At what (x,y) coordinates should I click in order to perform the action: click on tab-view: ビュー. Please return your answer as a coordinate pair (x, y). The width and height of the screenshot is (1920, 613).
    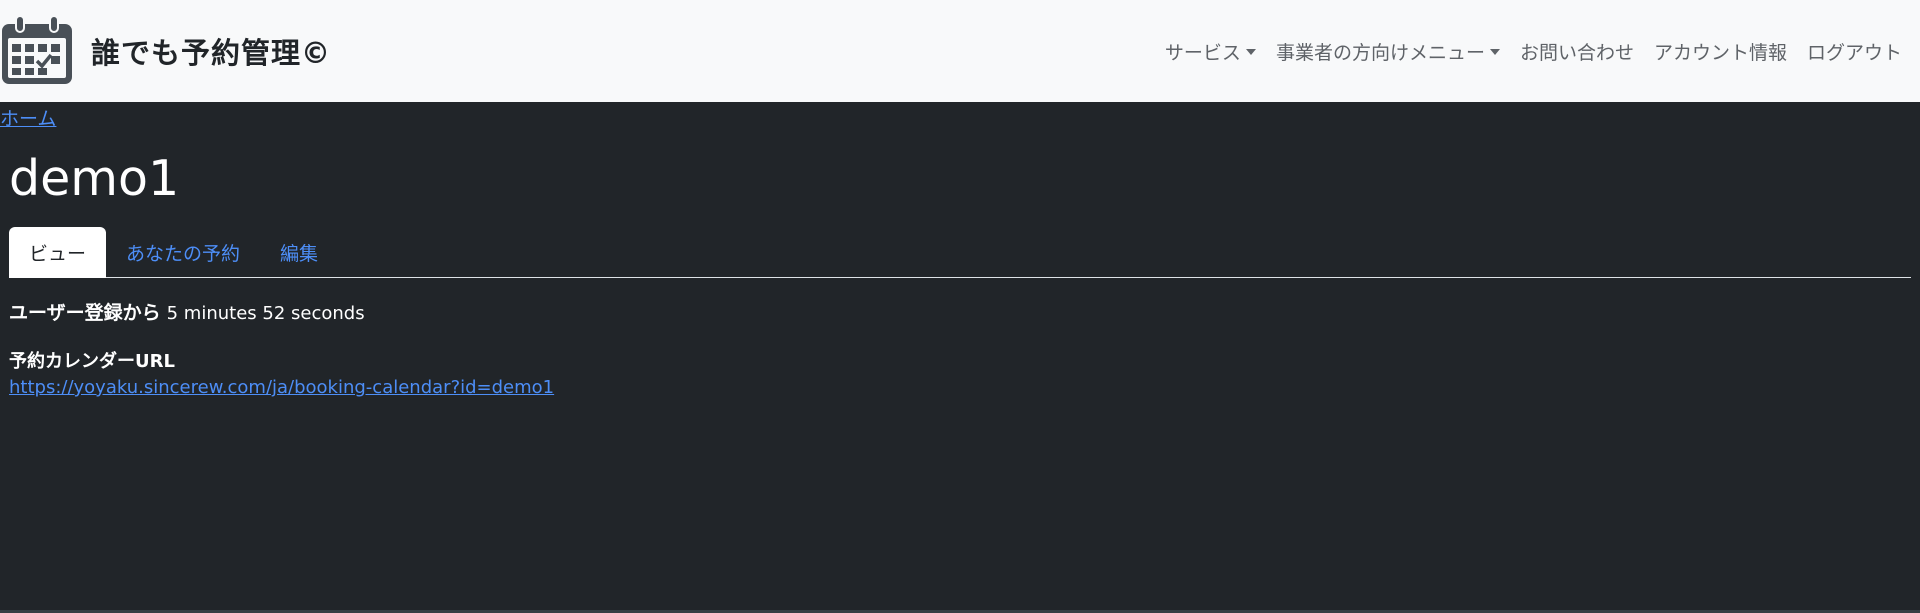
    Looking at the image, I should click on (58, 252).